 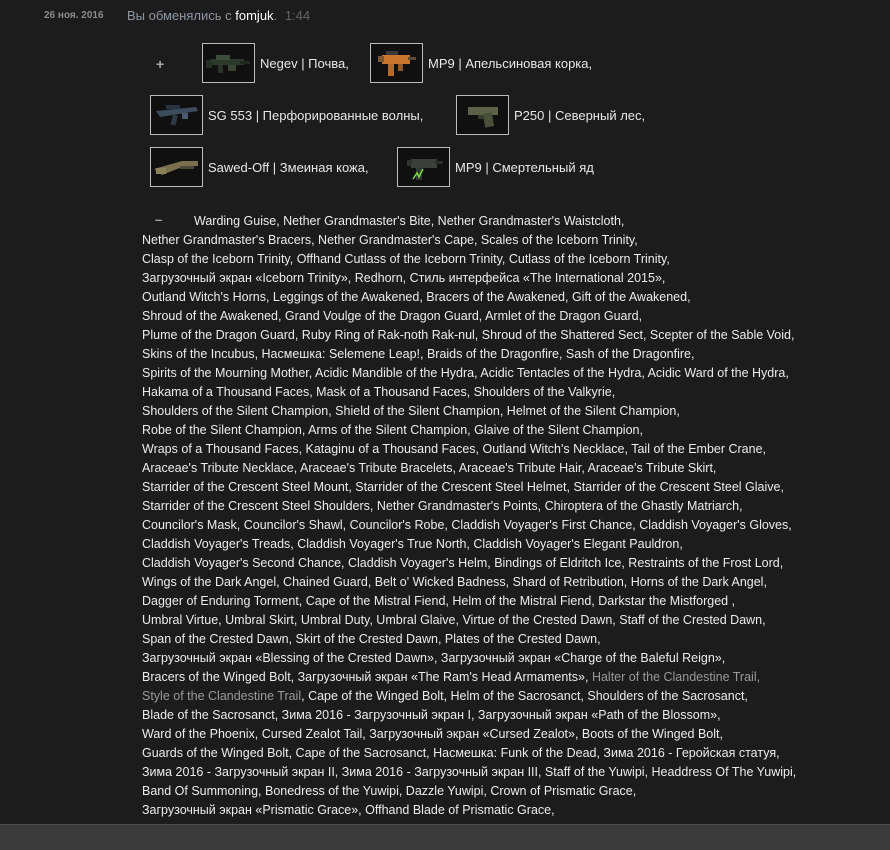 What do you see at coordinates (445, 837) in the screenshot?
I see `bottom-bar` at bounding box center [445, 837].